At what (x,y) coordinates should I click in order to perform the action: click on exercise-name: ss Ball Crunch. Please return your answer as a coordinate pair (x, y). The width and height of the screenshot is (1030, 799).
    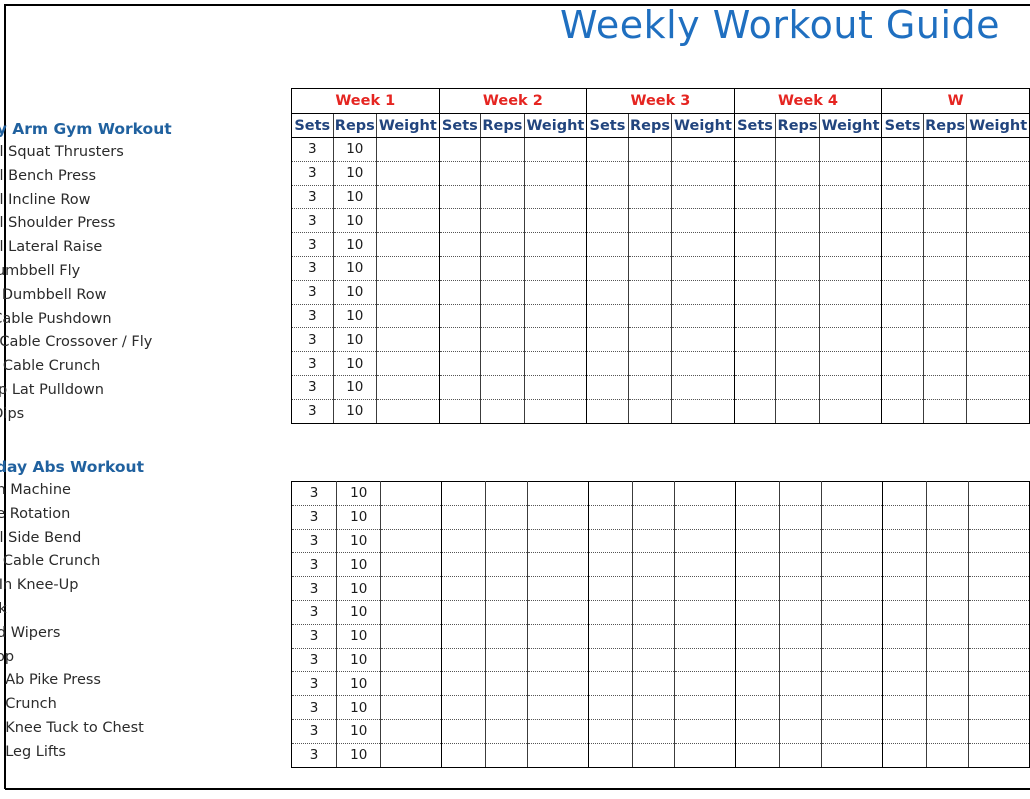
    Looking at the image, I should click on (145, 705).